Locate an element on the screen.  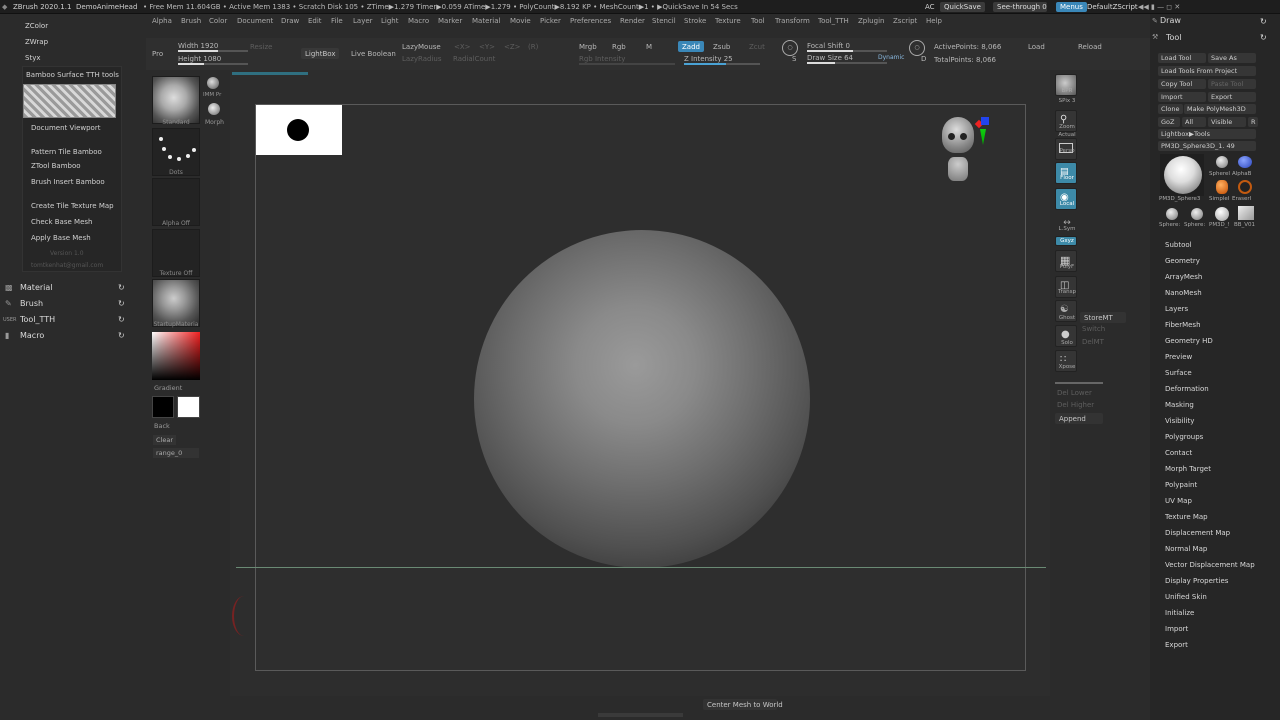
subpalette-uv-map: UV Map is located at coordinates (1178, 501).